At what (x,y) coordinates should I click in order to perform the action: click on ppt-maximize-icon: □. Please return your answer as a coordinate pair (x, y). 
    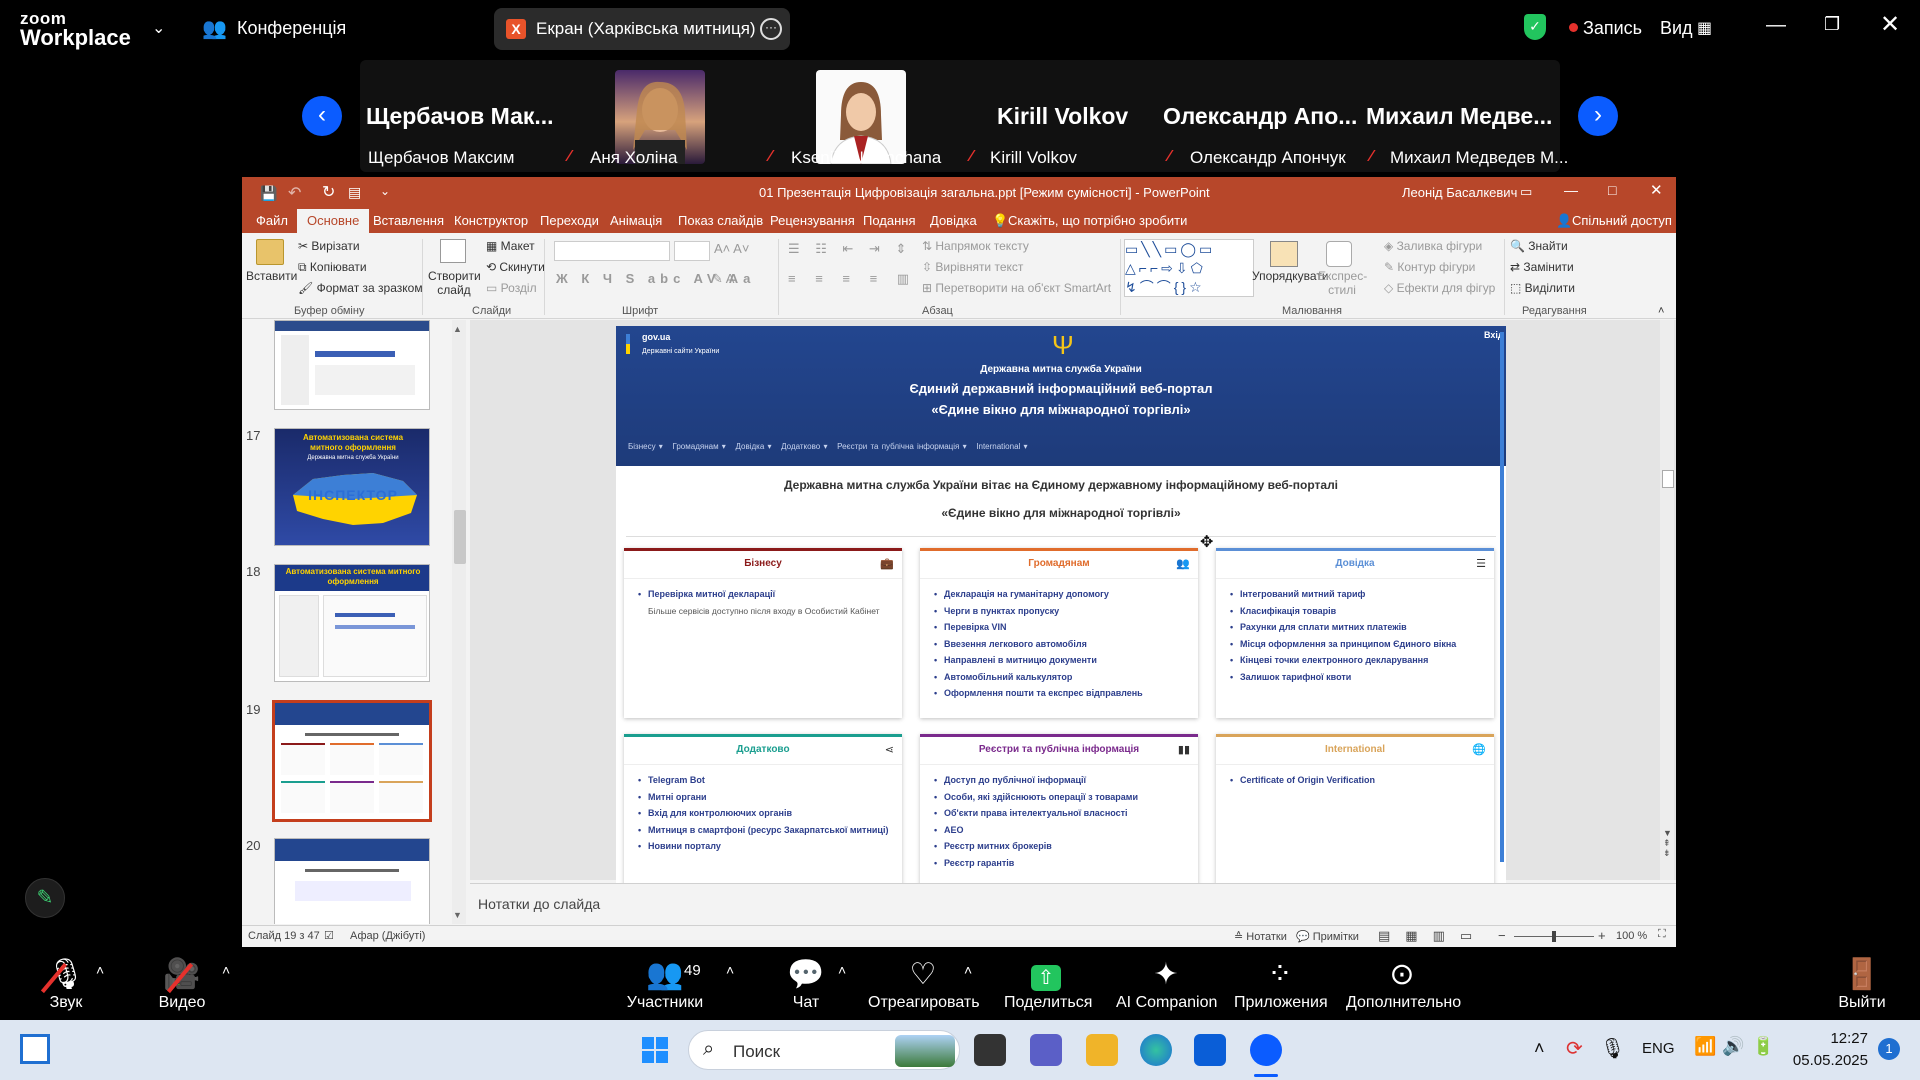
    Looking at the image, I should click on (1612, 190).